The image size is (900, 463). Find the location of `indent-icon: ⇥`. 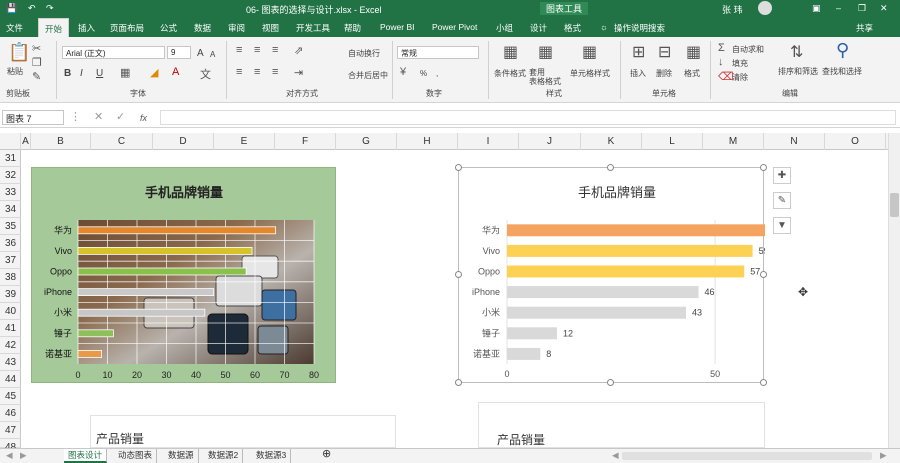

indent-icon: ⇥ is located at coordinates (298, 72).